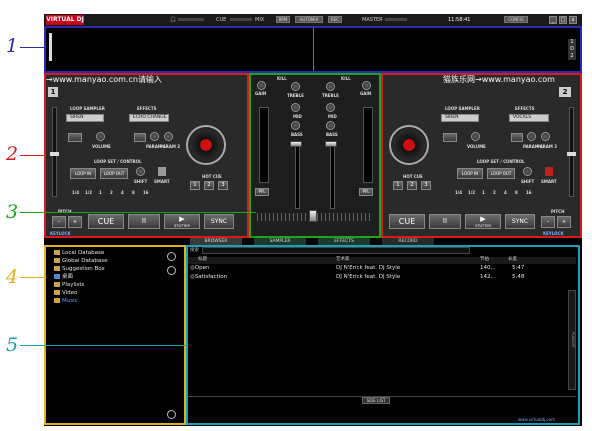 The height and width of the screenshot is (431, 592). What do you see at coordinates (173, 20) in the screenshot?
I see `headphone-icon: 🎧` at bounding box center [173, 20].